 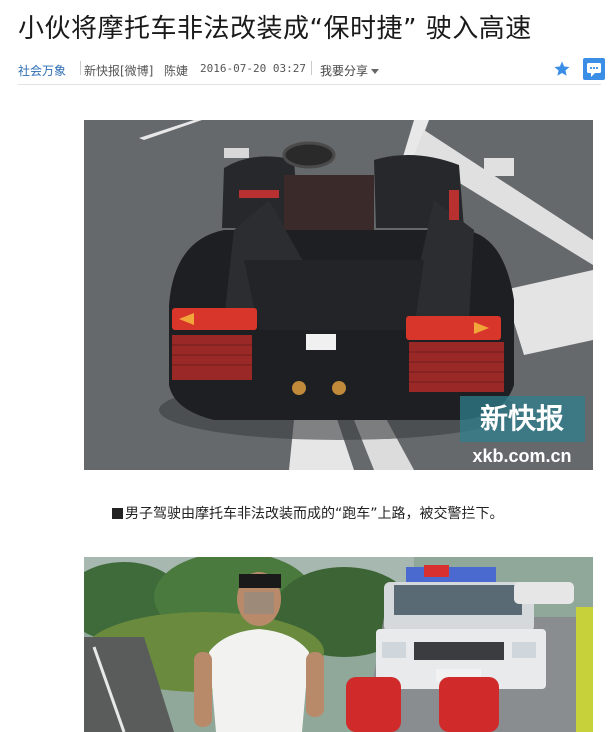 I want to click on star-icon, so click(x=562, y=68).